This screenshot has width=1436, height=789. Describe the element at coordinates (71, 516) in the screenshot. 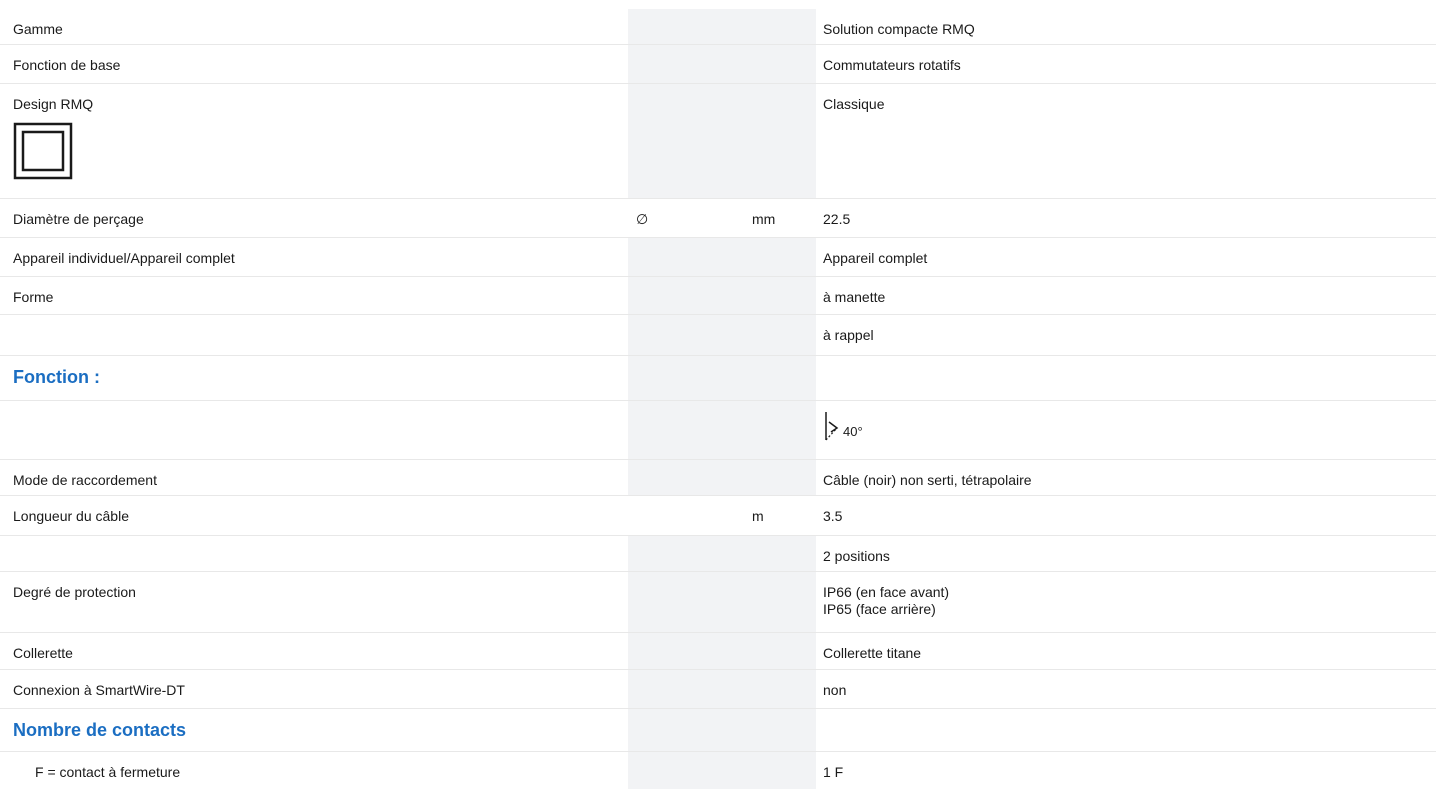

I see `spec-label: Longueur du câble` at that location.